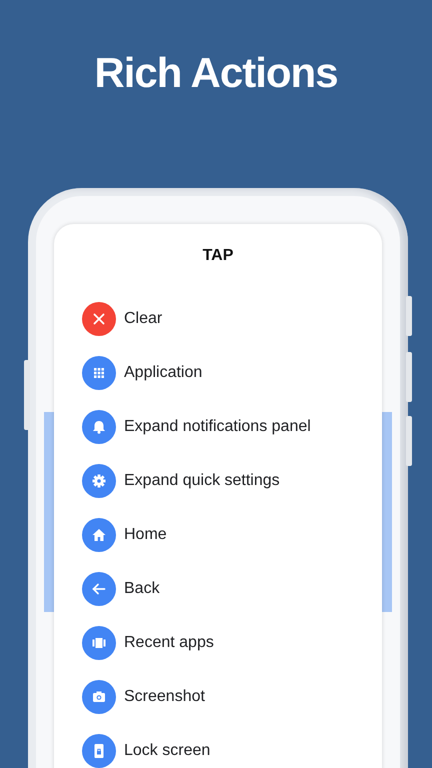  I want to click on action-item: Screenshot, so click(232, 697).